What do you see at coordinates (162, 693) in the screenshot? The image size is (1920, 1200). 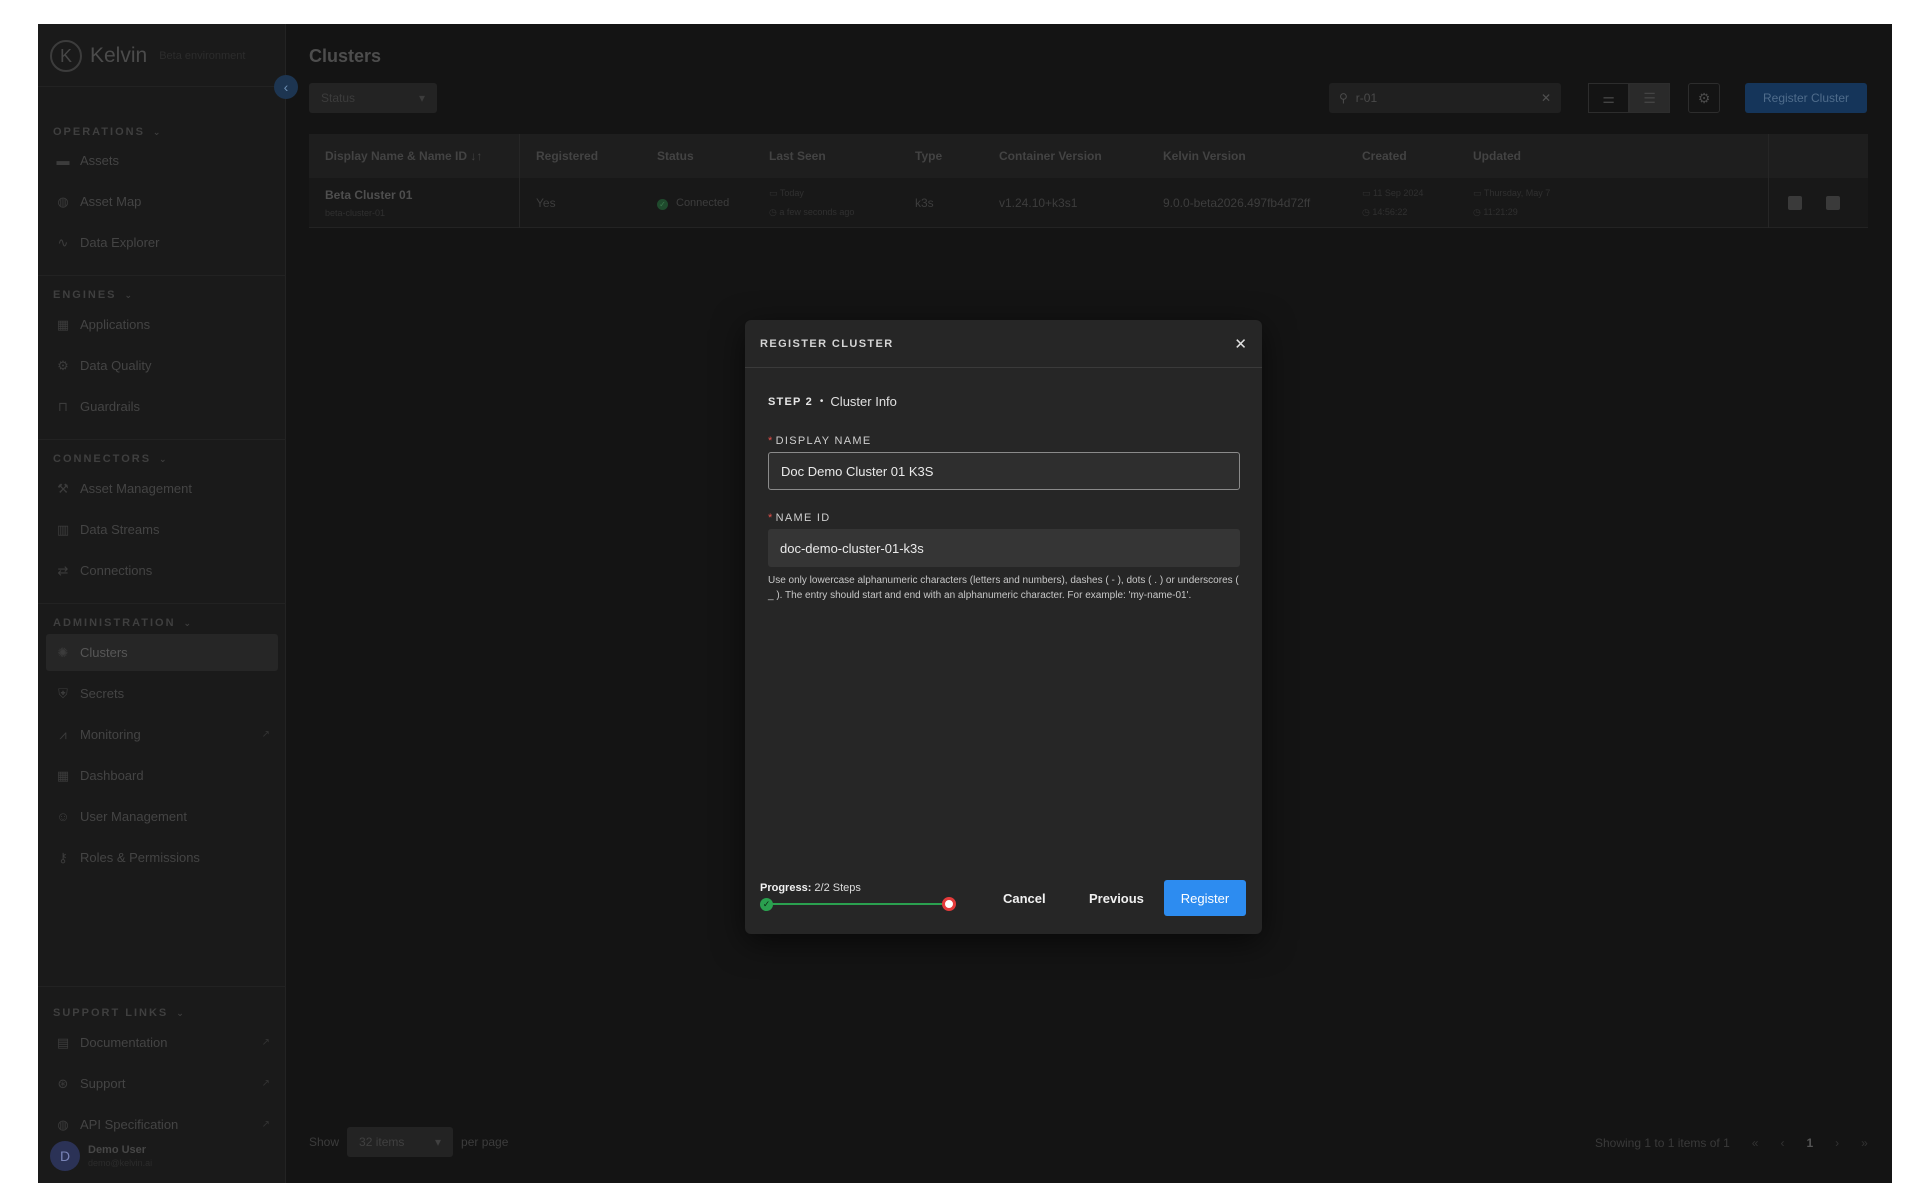 I see `sidebar-item-secrets: ⛨ Secrets` at bounding box center [162, 693].